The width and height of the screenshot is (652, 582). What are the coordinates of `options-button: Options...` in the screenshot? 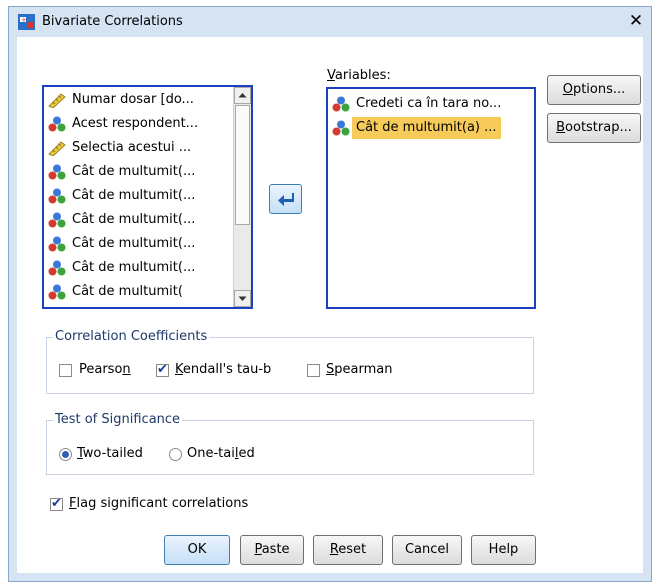 It's located at (594, 90).